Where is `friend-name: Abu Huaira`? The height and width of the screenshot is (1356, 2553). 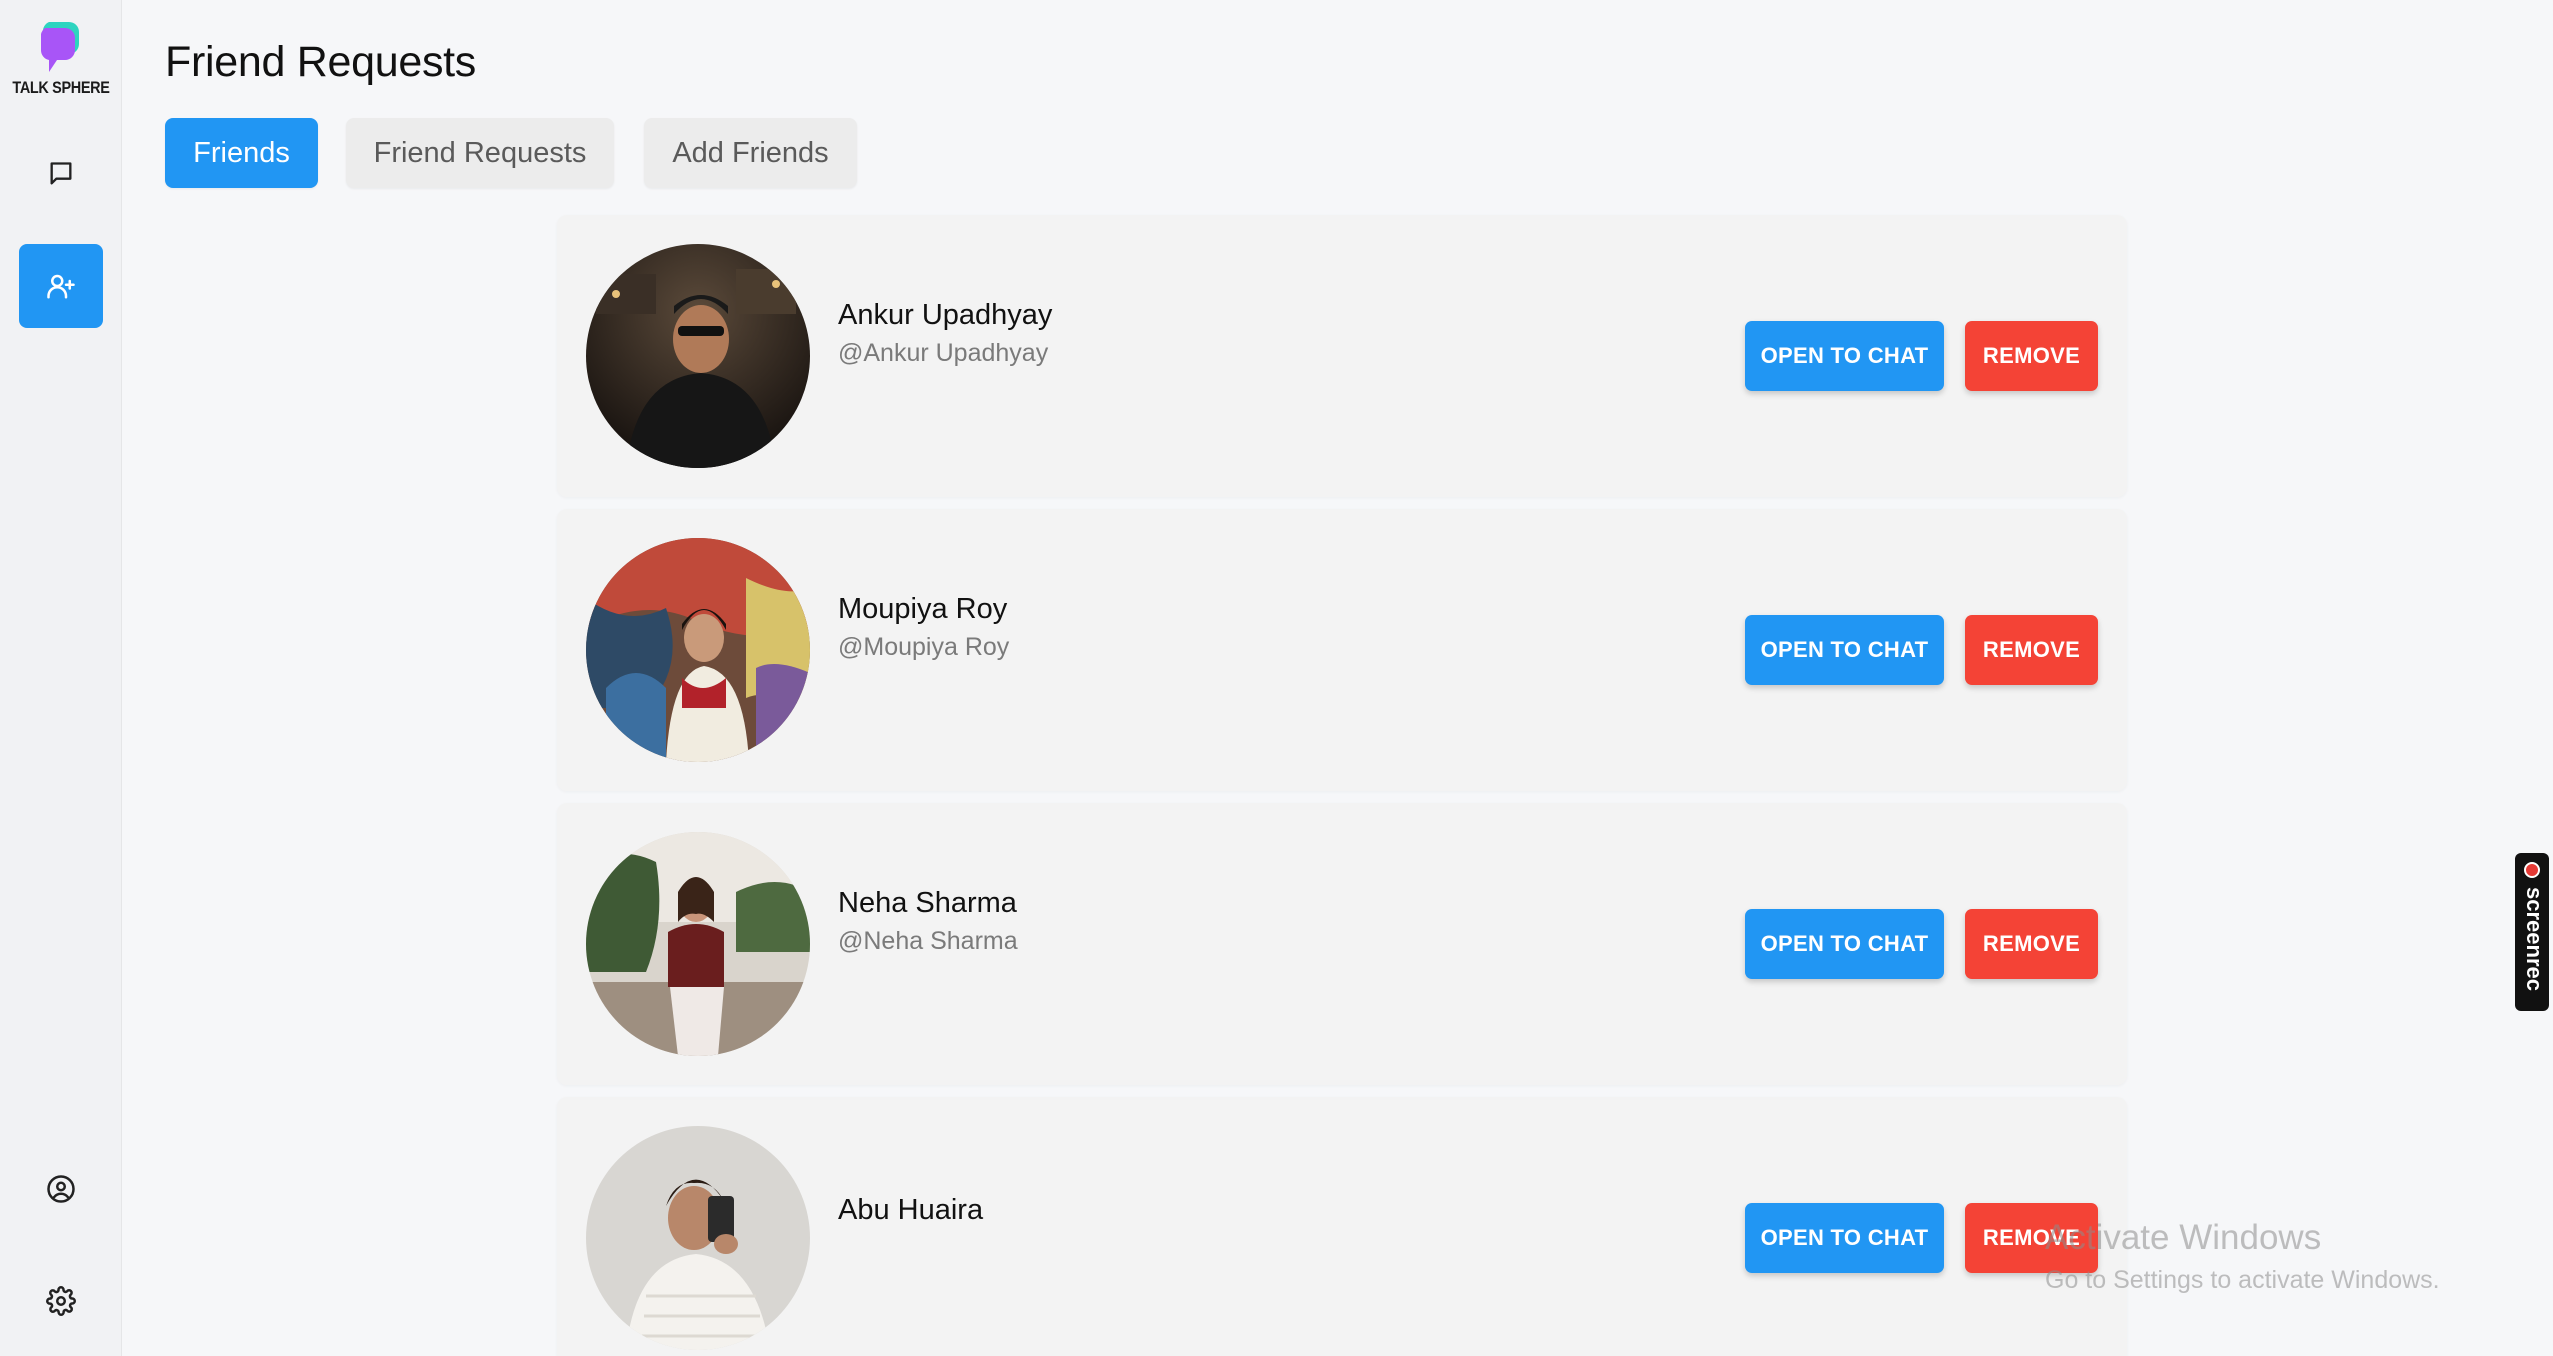 friend-name: Abu Huaira is located at coordinates (911, 1210).